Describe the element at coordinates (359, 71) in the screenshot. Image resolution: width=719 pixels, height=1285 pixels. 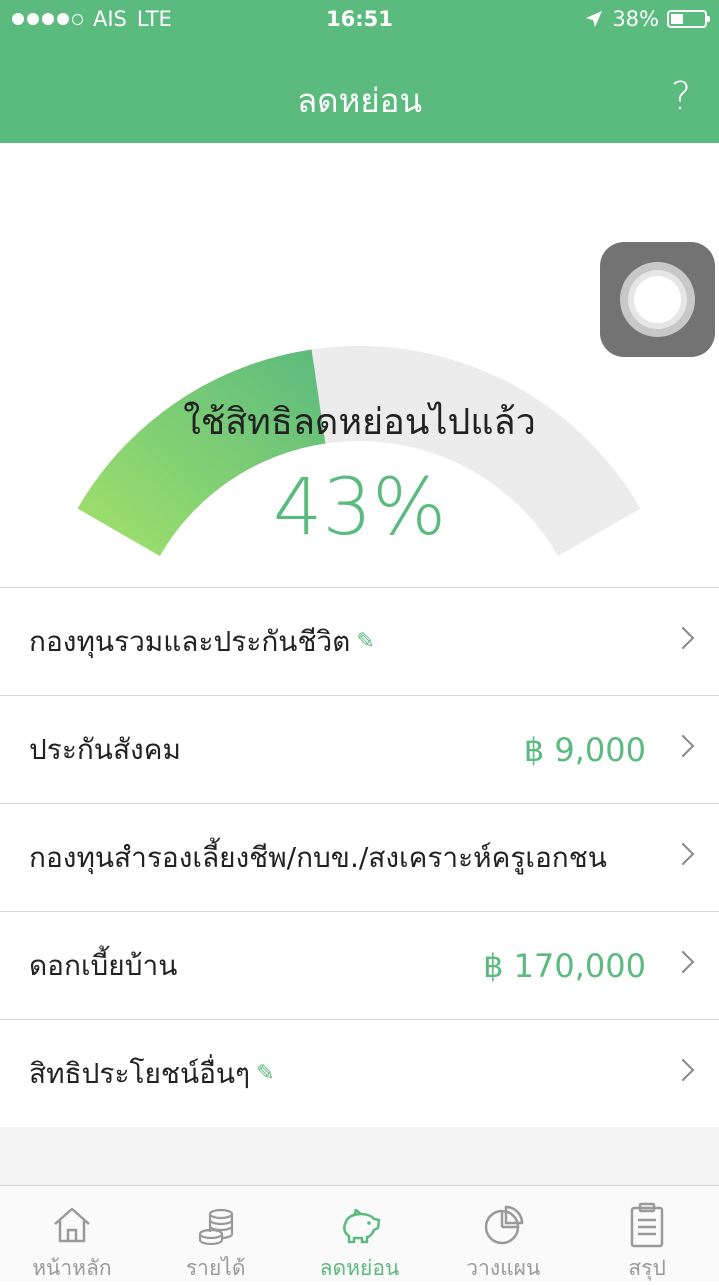
I see `header-bar: AIS LTE 16:51 38% ลดหย่อน ?` at that location.